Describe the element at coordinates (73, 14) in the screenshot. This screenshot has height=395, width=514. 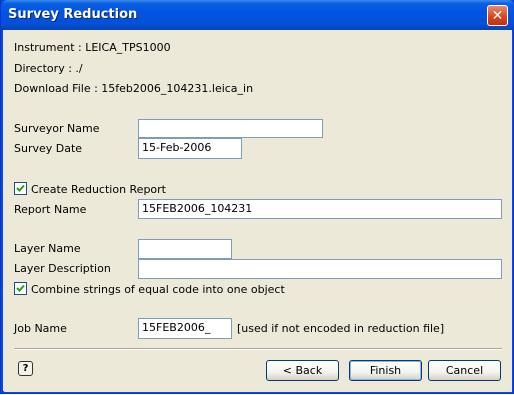
I see `window-title: Survey Reduction` at that location.